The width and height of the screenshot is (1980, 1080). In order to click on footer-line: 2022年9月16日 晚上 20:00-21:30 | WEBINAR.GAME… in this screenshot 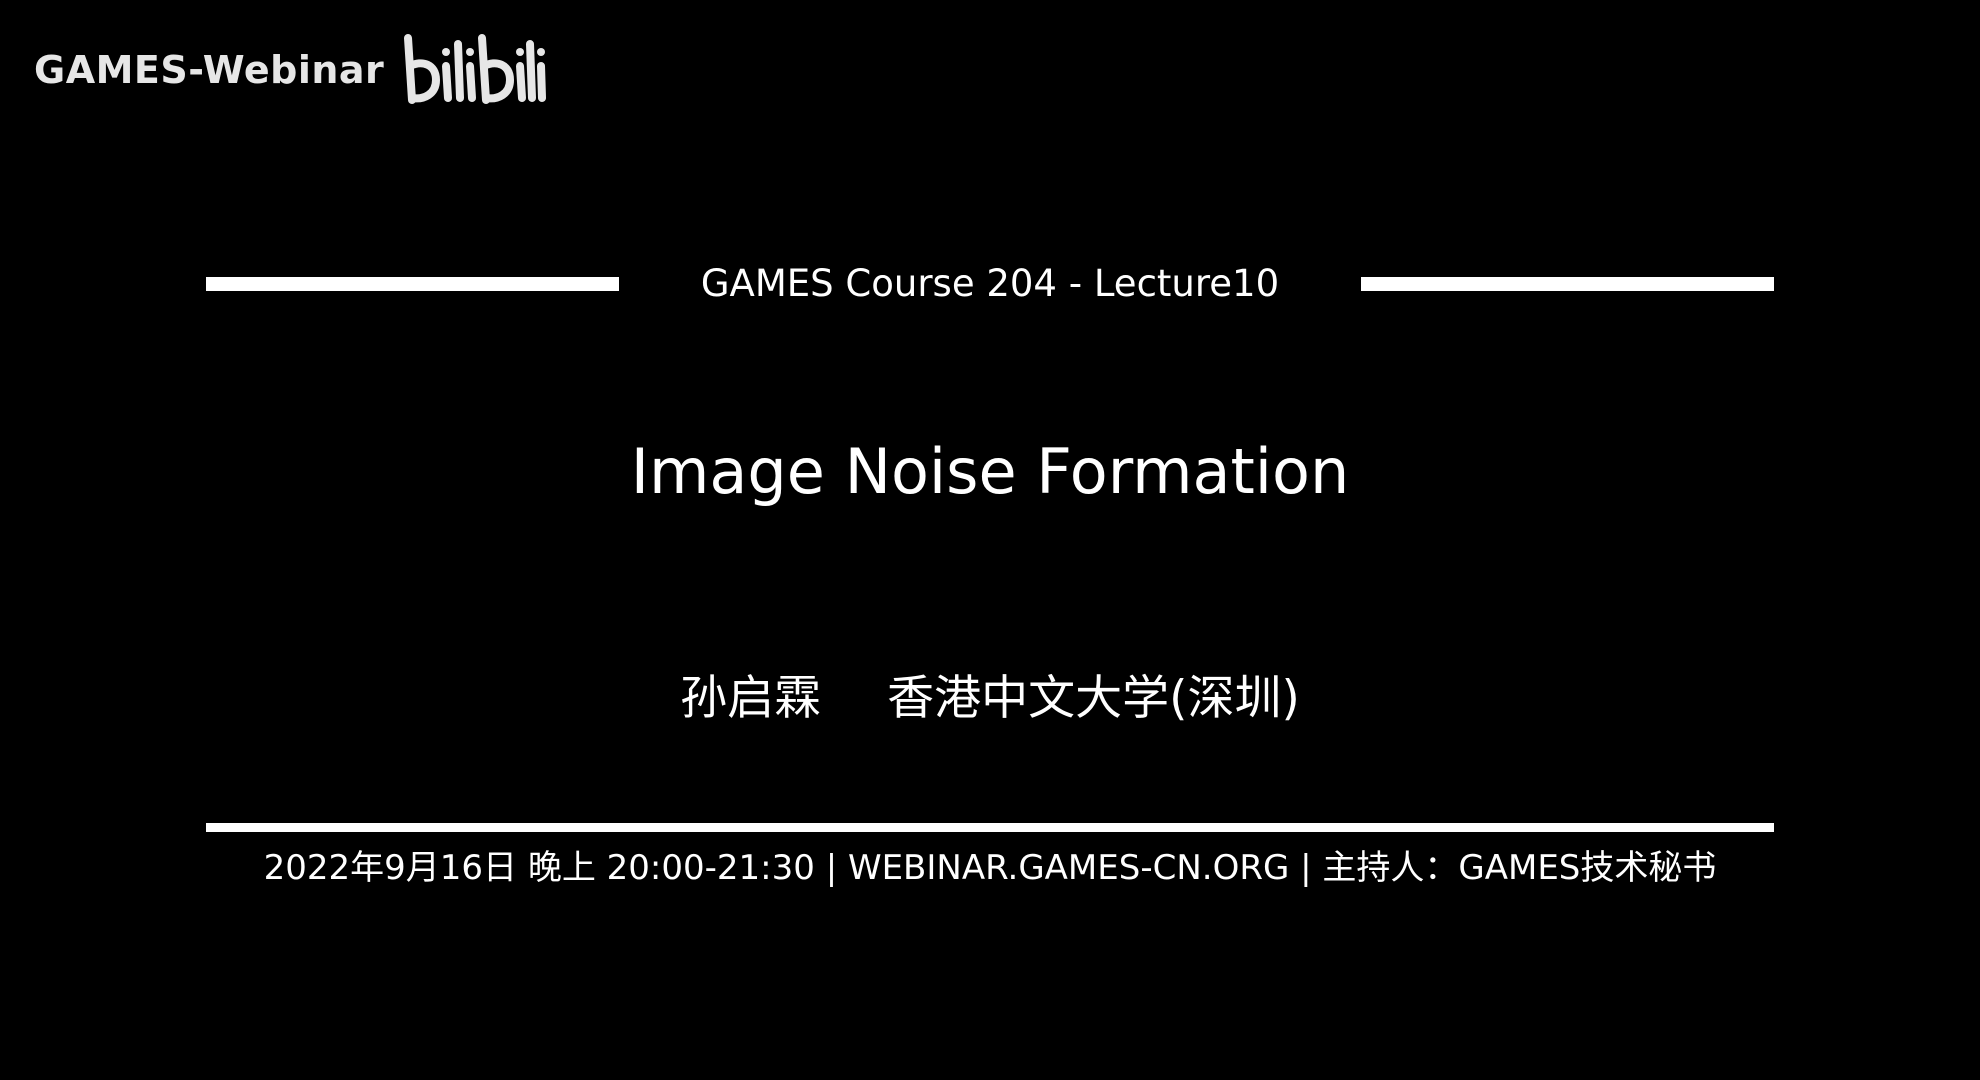, I will do `click(990, 868)`.